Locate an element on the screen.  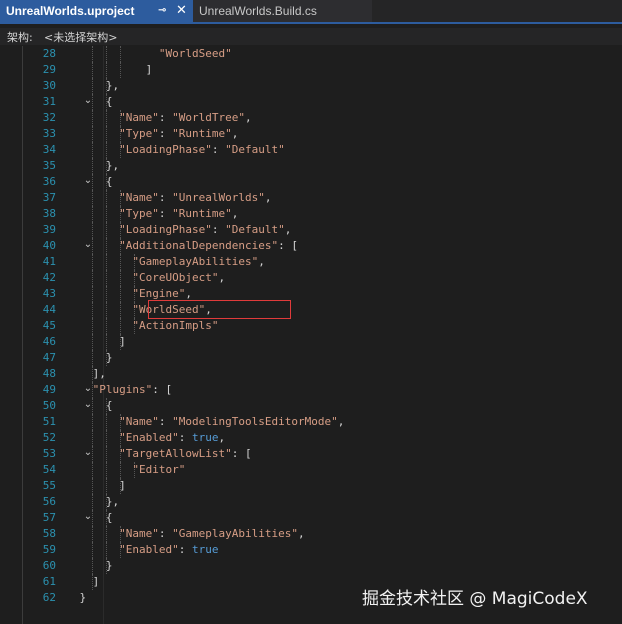
punctuation-token: { is located at coordinates (109, 101).